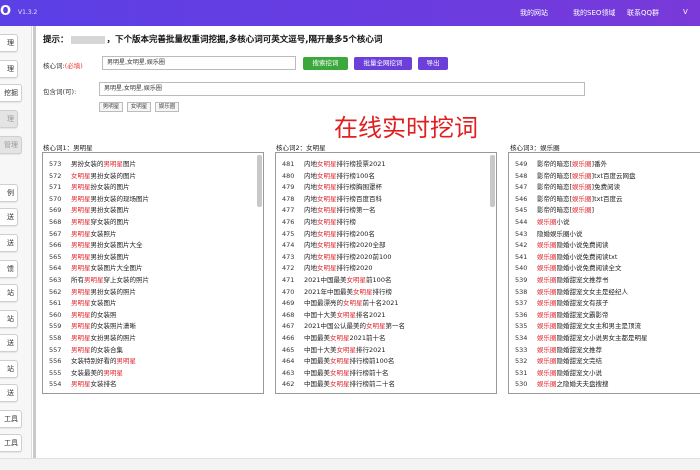 This screenshot has height=470, width=700. I want to click on list-item: 475 内地女明星排行榜200名, so click(328, 234).